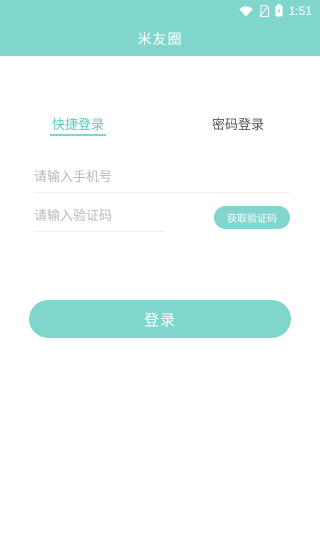 The width and height of the screenshot is (320, 540). What do you see at coordinates (78, 135) in the screenshot?
I see `active-tab-indicator` at bounding box center [78, 135].